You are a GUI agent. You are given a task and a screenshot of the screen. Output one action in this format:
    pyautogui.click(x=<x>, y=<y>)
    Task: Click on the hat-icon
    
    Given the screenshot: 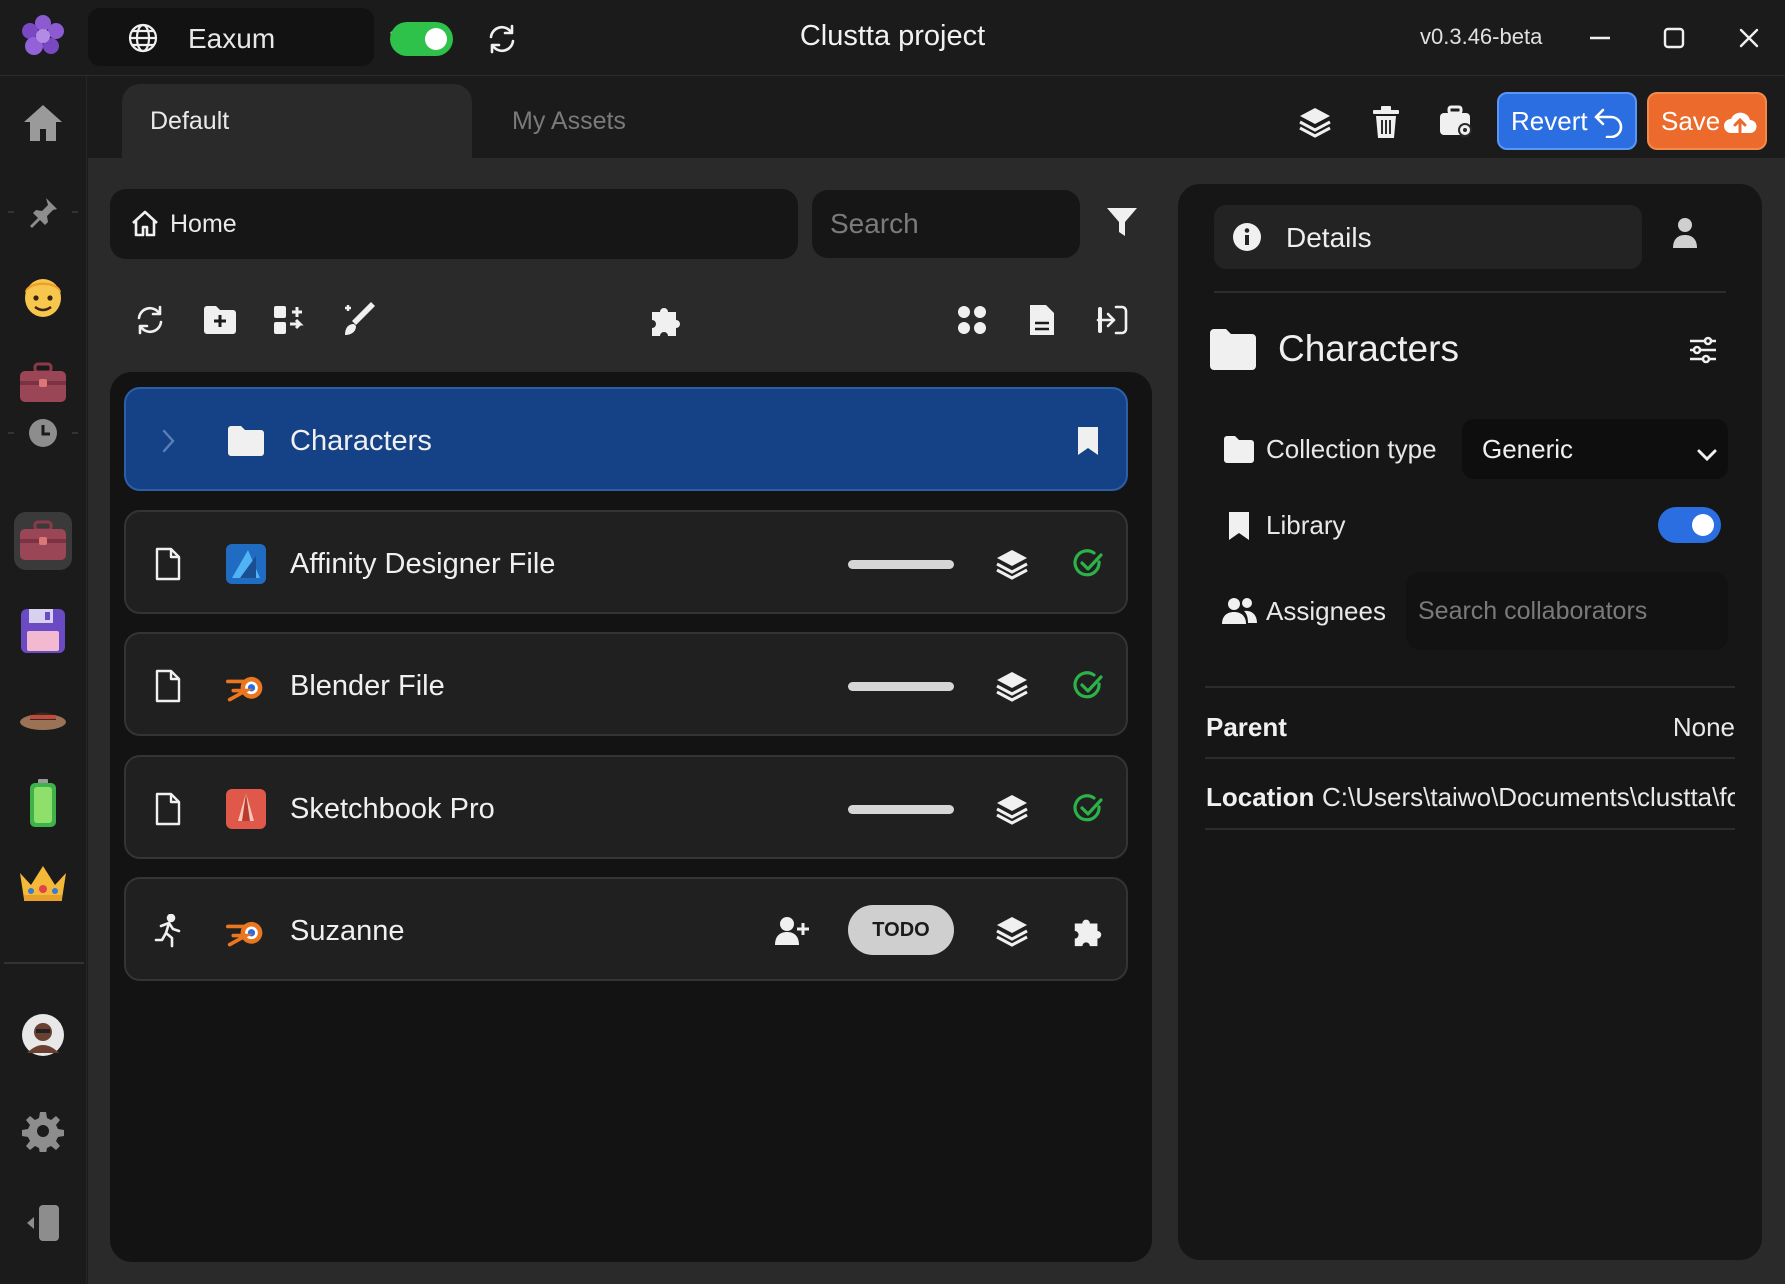 What is the action you would take?
    pyautogui.click(x=43, y=715)
    